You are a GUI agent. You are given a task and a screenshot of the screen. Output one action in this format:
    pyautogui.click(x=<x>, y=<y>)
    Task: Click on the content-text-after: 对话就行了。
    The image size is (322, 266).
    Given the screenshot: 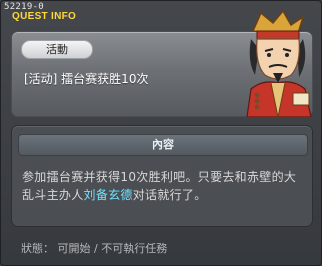 What is the action you would take?
    pyautogui.click(x=169, y=195)
    